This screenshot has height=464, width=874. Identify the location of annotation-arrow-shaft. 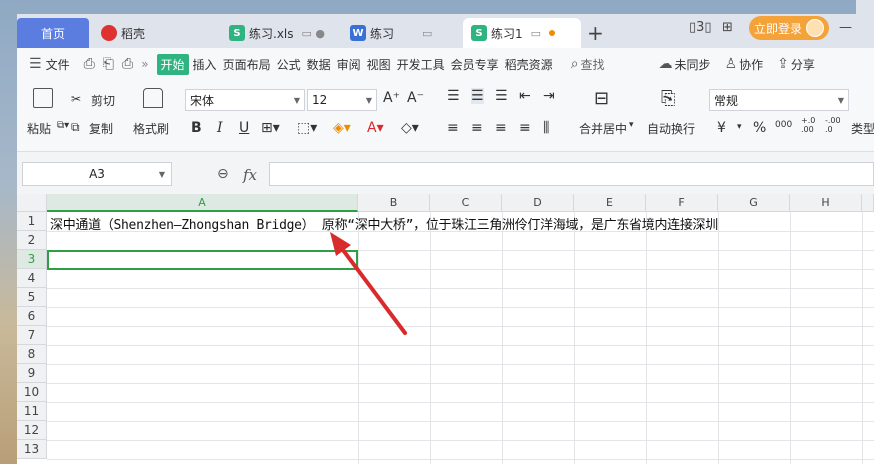
(372, 289).